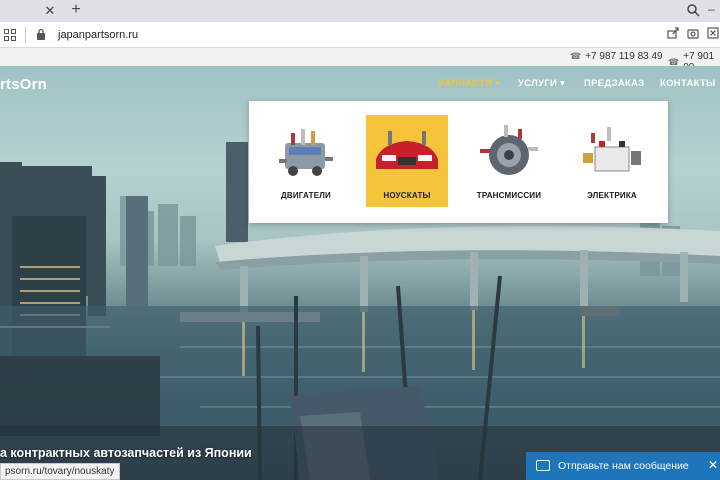 This screenshot has width=720, height=480. Describe the element at coordinates (673, 34) in the screenshot. I see `share-icon` at that location.